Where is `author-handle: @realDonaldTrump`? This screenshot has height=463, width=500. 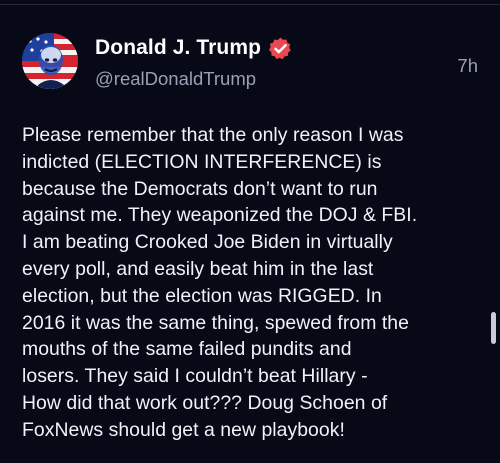 author-handle: @realDonaldTrump is located at coordinates (175, 79).